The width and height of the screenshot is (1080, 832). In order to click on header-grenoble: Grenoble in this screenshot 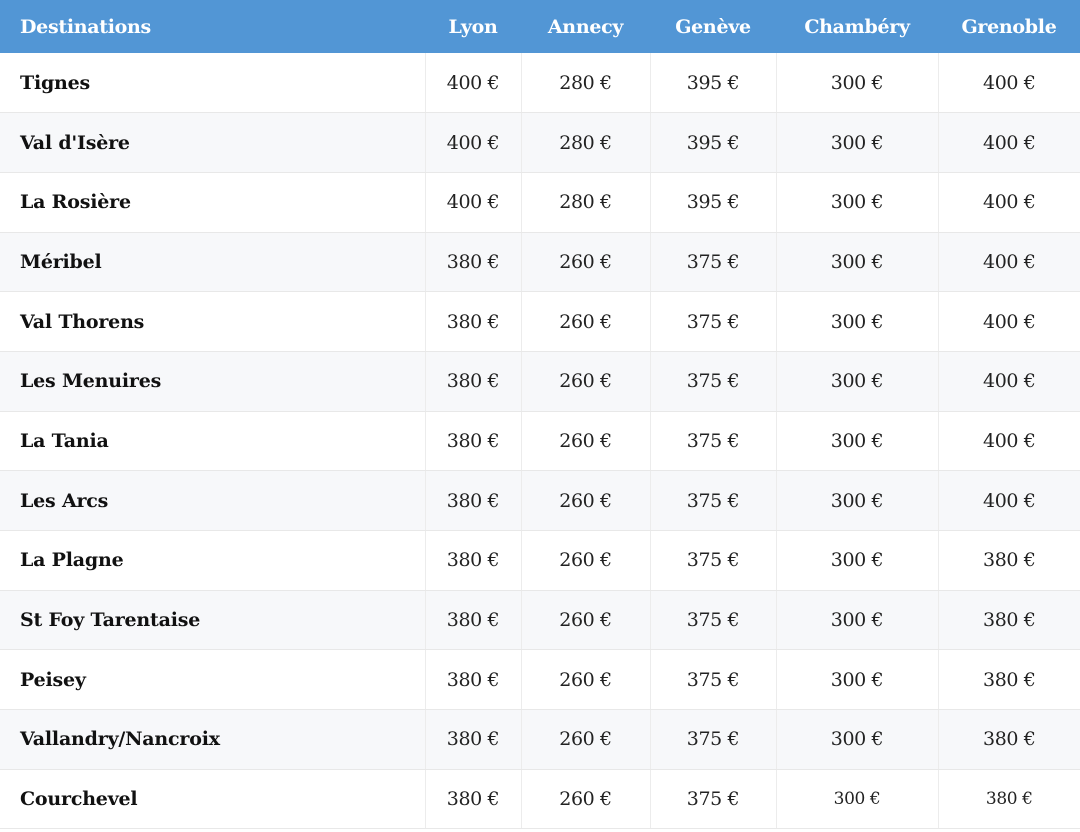, I will do `click(1009, 26)`.